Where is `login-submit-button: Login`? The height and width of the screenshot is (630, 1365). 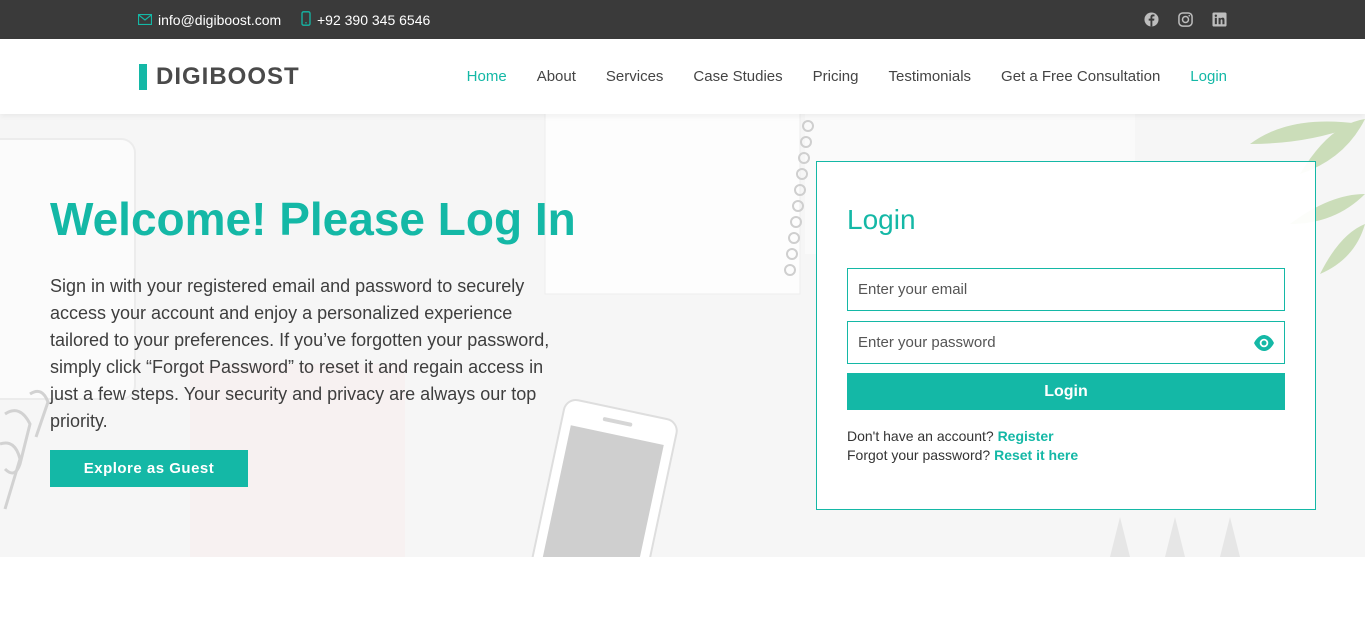 login-submit-button: Login is located at coordinates (1066, 391).